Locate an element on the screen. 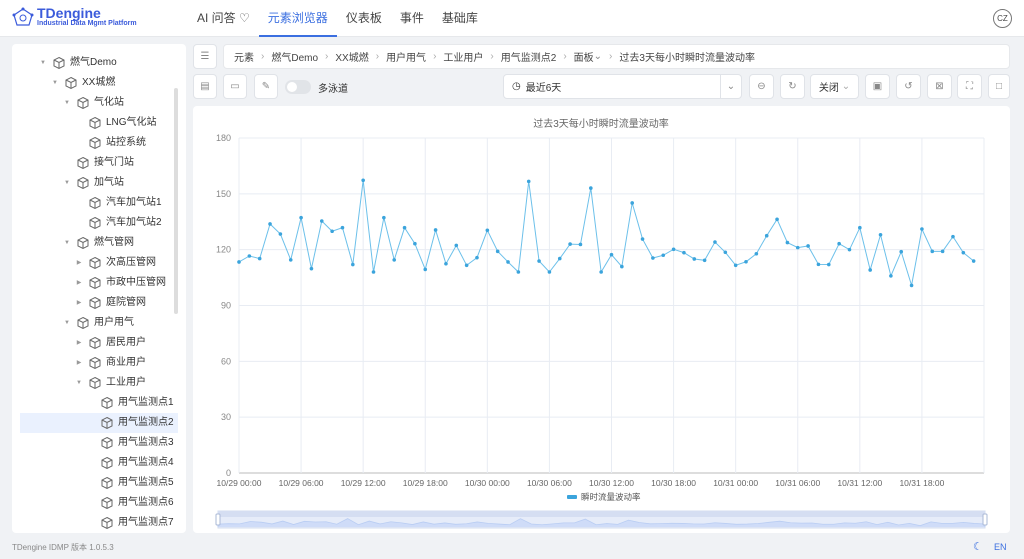  tree-item: ▼ 燃气管网 is located at coordinates (99, 243).